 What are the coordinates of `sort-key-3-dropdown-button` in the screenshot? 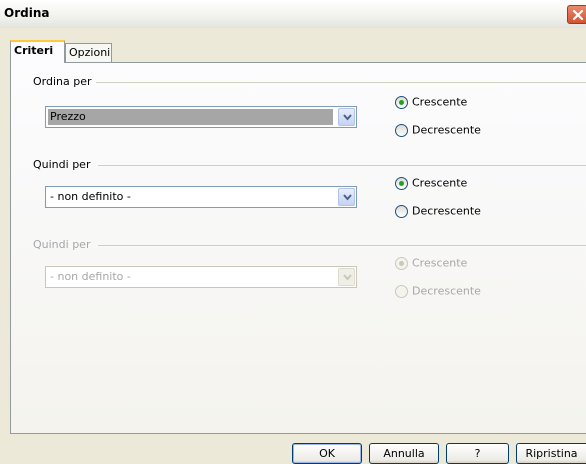 It's located at (346, 277).